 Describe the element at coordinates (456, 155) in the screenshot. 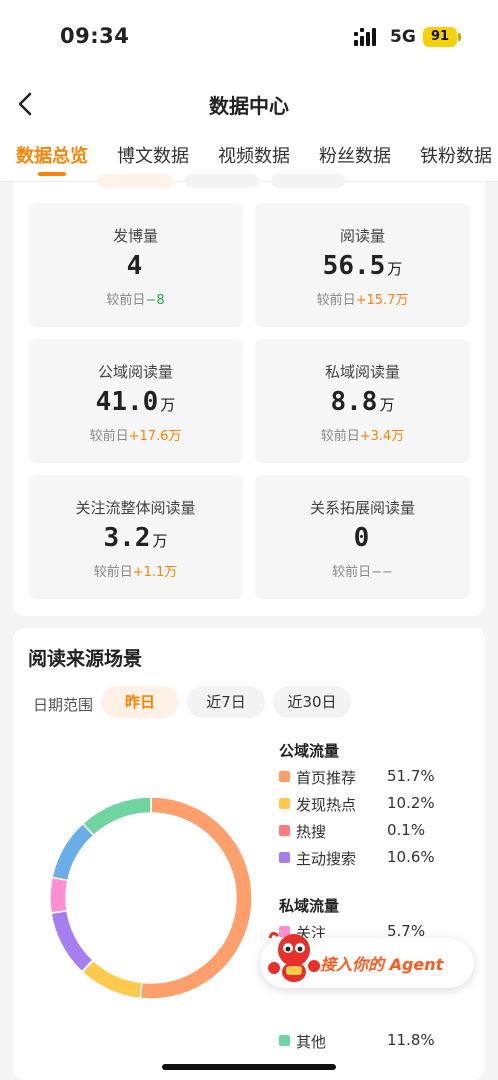

I see `tab-iron-fans-data: 铁粉数据` at that location.